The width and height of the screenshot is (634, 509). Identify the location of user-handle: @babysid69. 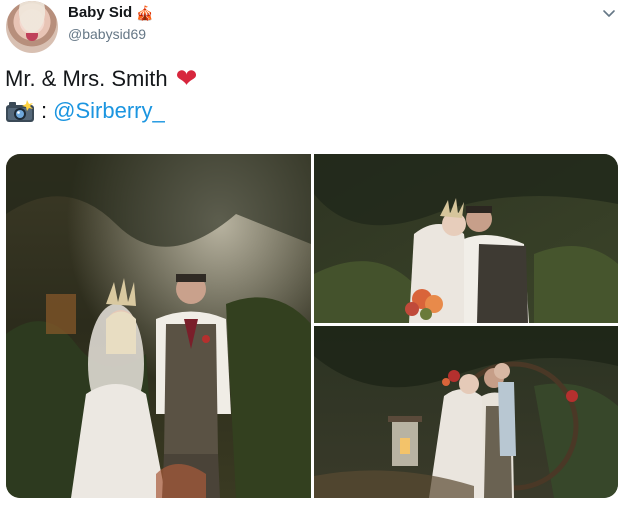
(107, 34).